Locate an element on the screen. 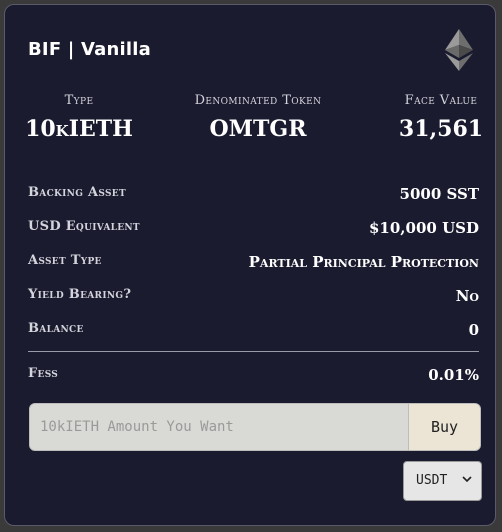 This screenshot has height=532, width=502. token-value: OMTGR is located at coordinates (258, 129).